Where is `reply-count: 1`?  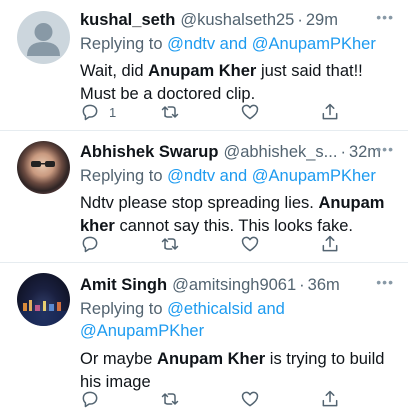 reply-count: 1 is located at coordinates (113, 112).